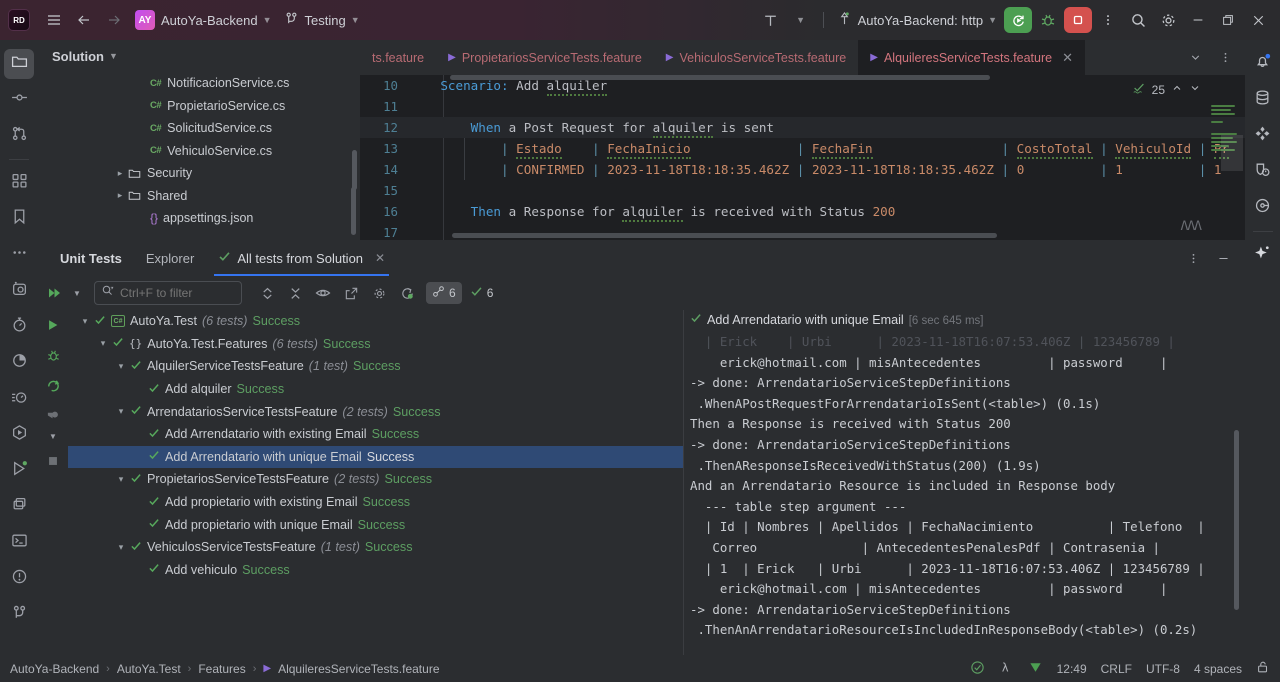 The image size is (1280, 682). What do you see at coordinates (19, 435) in the screenshot?
I see `sidebar-item-unit-tests-explorer` at bounding box center [19, 435].